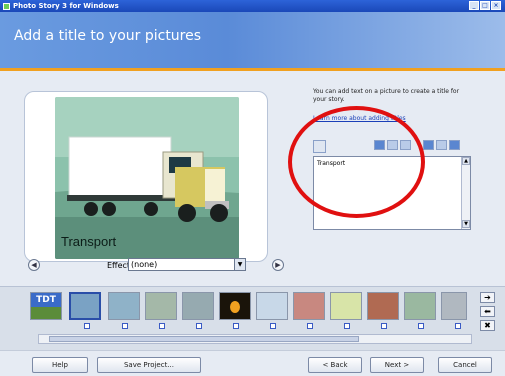  Describe the element at coordinates (66, 6) in the screenshot. I see `window-title: Photo Story 3 for Windows` at that location.